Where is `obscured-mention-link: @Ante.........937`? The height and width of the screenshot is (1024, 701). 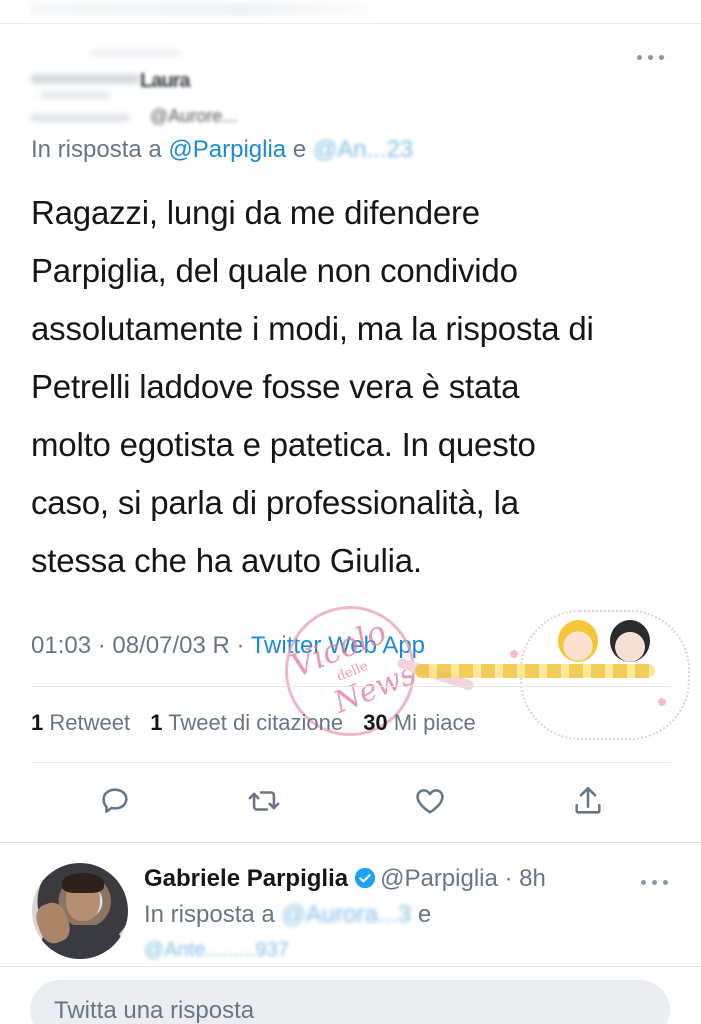
obscured-mention-link: @Ante.........937 is located at coordinates (216, 950).